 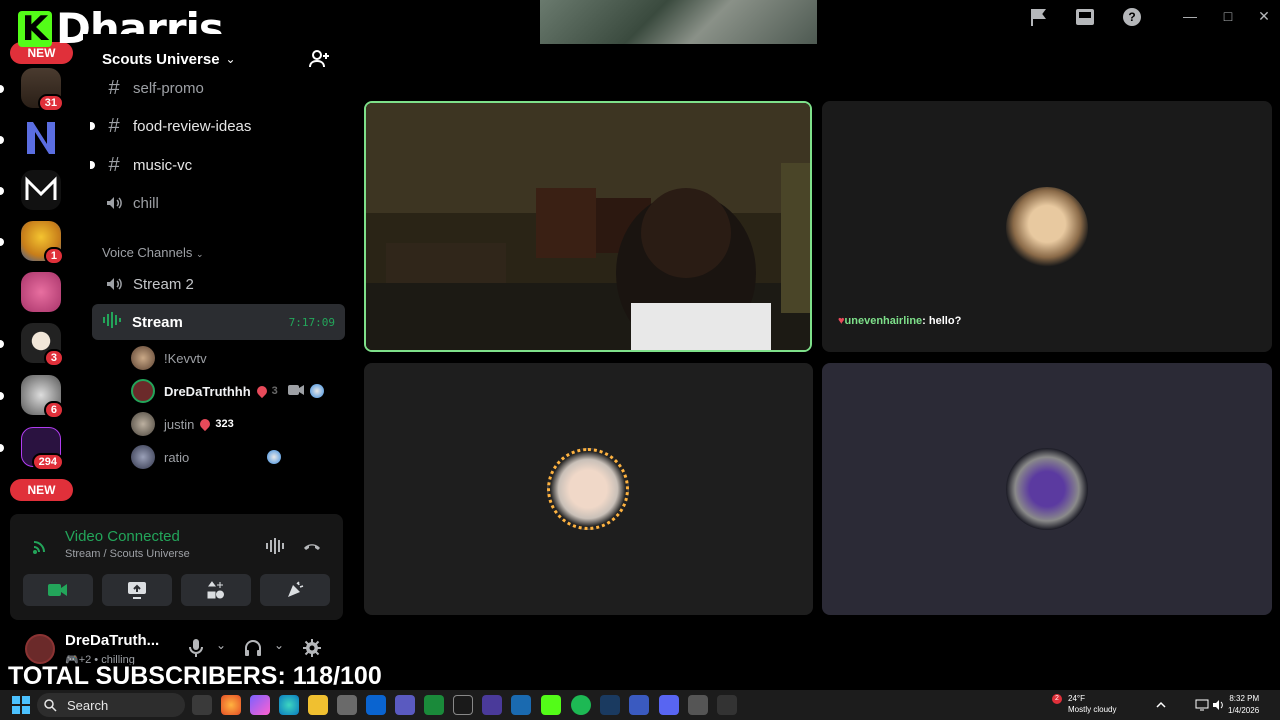 What do you see at coordinates (217, 126) in the screenshot?
I see `channel-food-review-ideas: # food-review-ideas` at bounding box center [217, 126].